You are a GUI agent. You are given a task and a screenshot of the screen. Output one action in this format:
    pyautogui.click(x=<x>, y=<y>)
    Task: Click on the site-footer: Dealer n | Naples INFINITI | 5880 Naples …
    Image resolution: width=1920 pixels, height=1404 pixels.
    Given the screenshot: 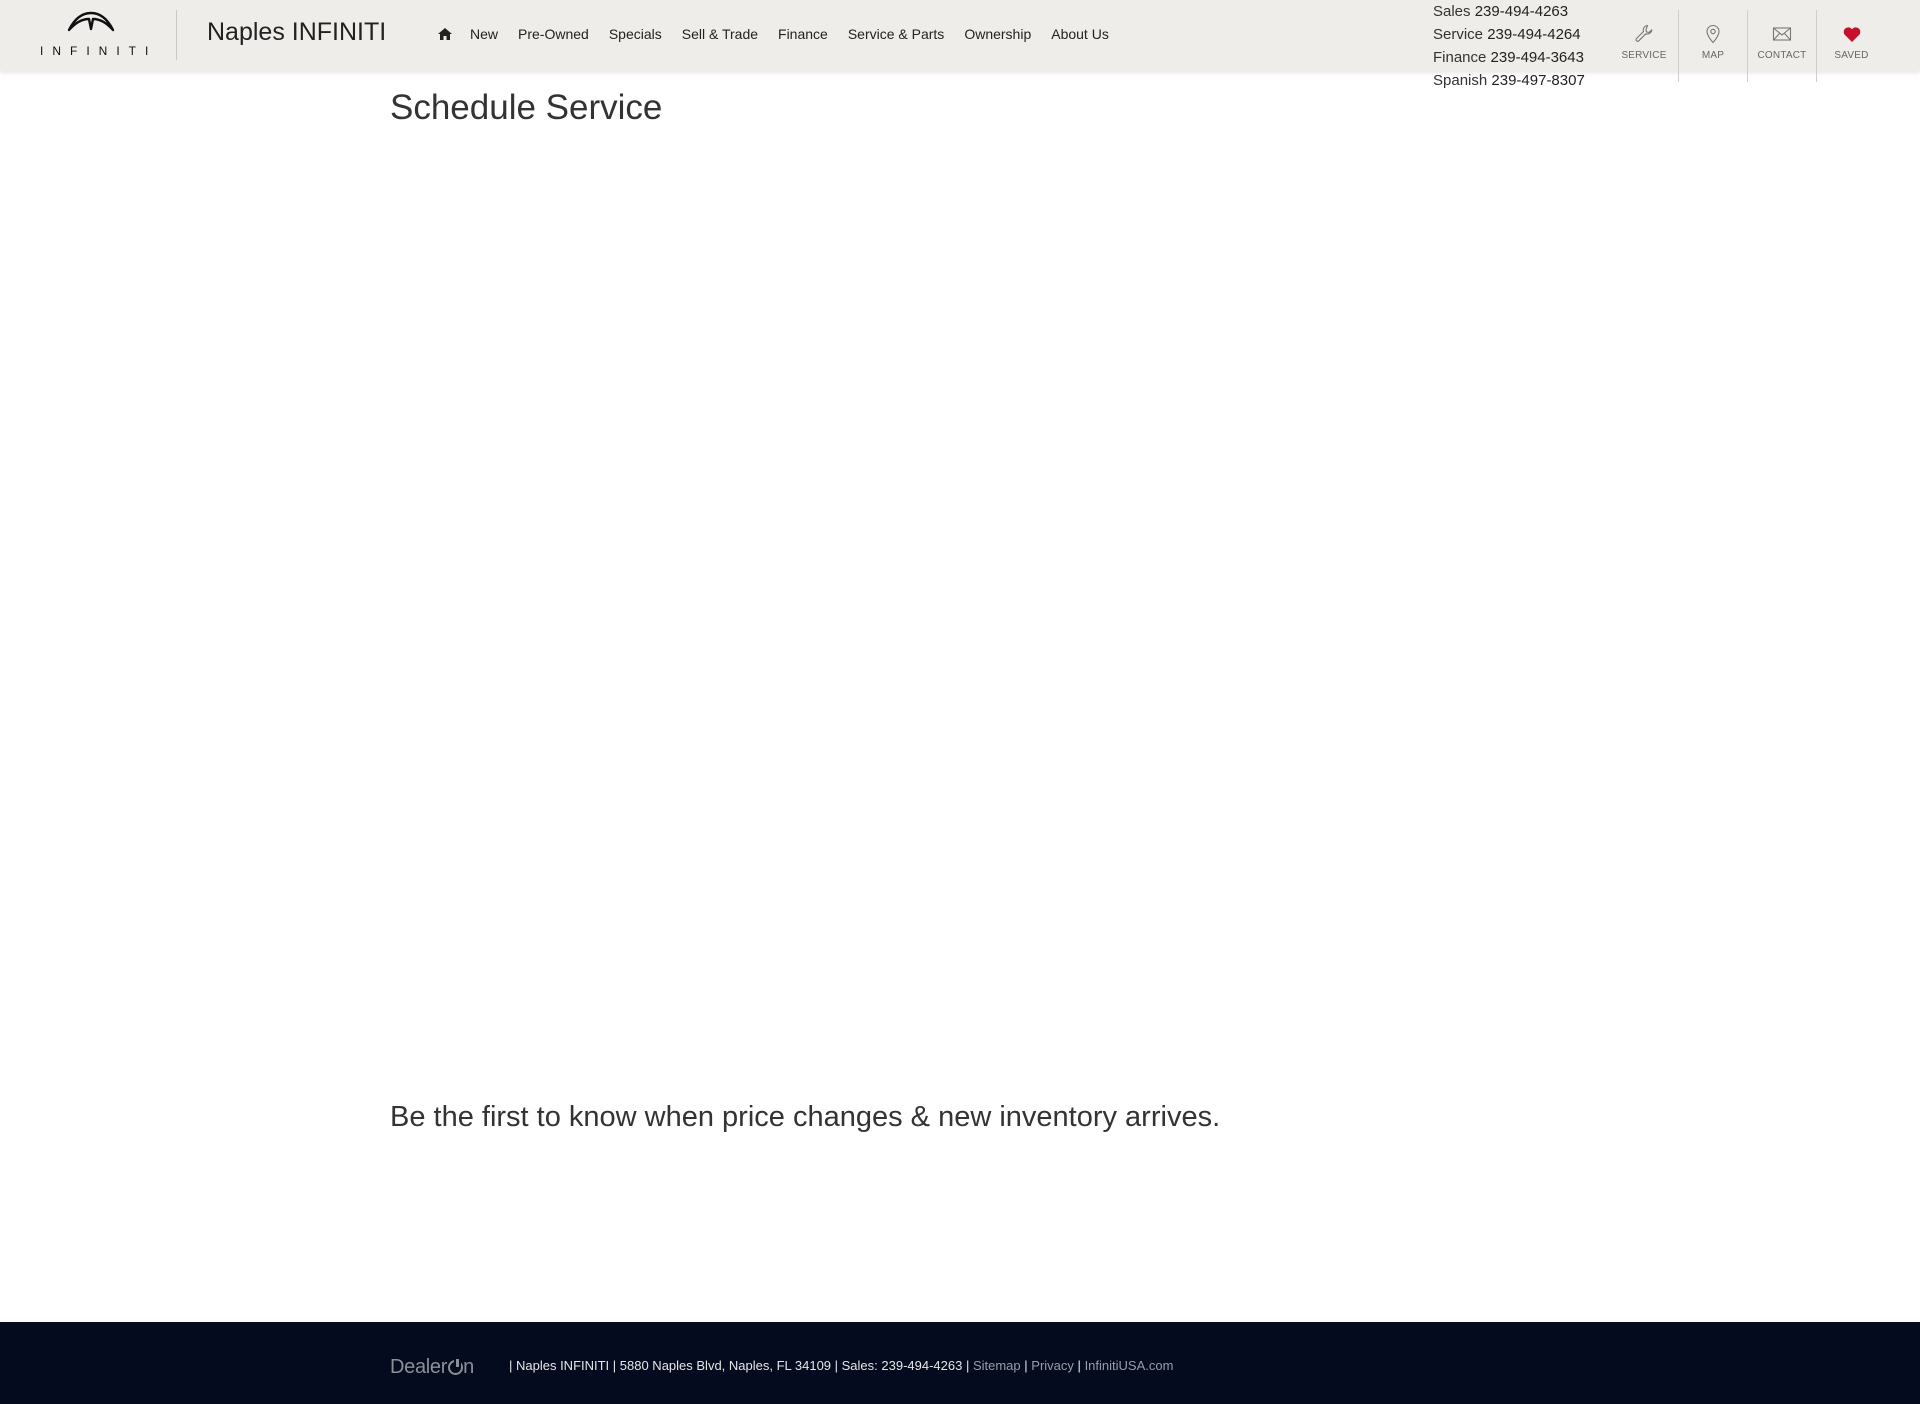 What is the action you would take?
    pyautogui.click(x=960, y=1363)
    